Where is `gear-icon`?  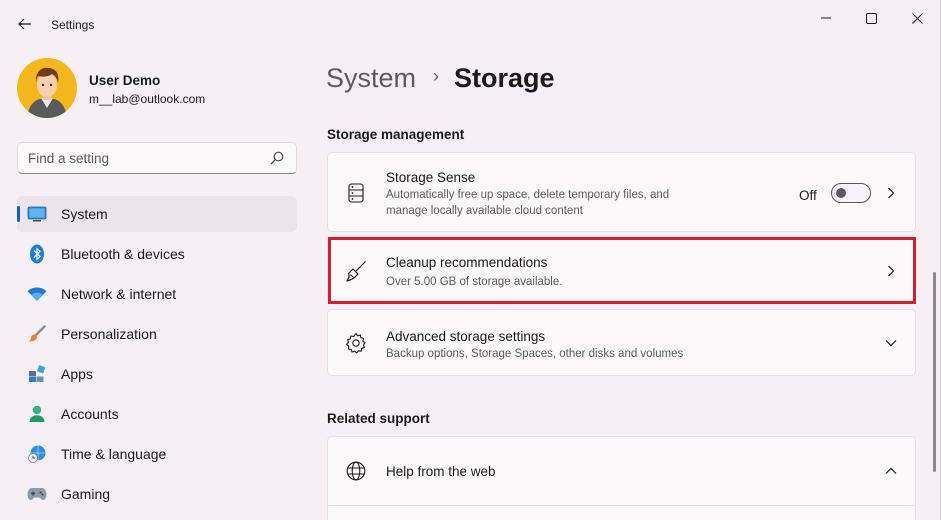
gear-icon is located at coordinates (356, 343).